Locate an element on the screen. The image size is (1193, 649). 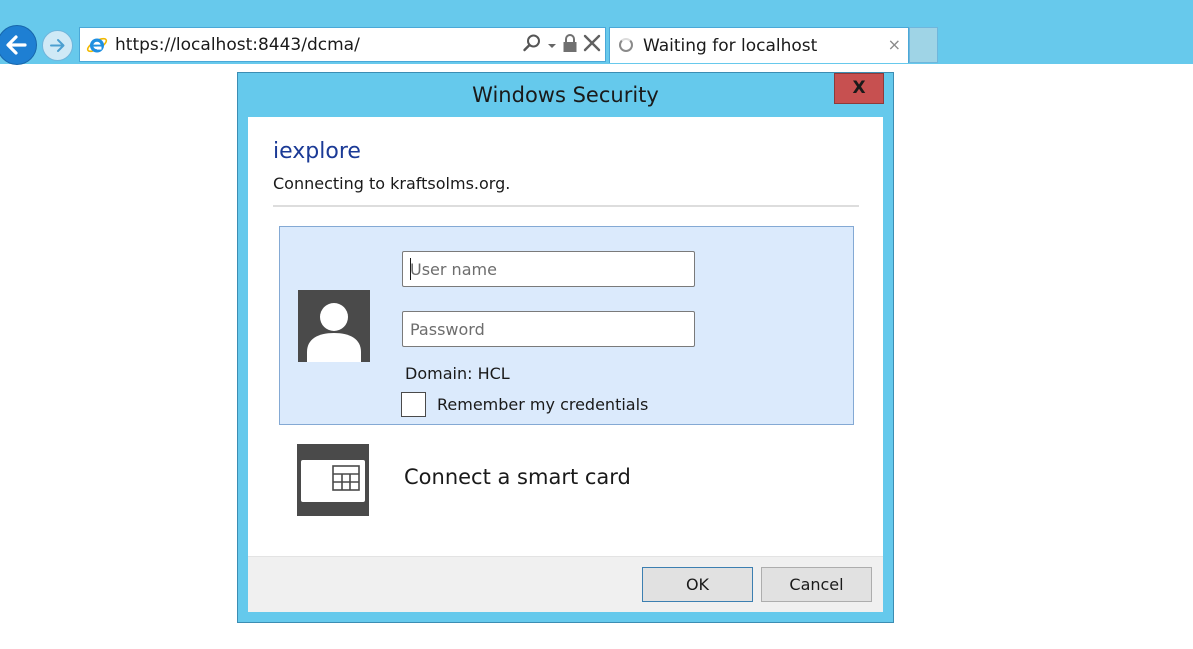
lock-button is located at coordinates (570, 45).